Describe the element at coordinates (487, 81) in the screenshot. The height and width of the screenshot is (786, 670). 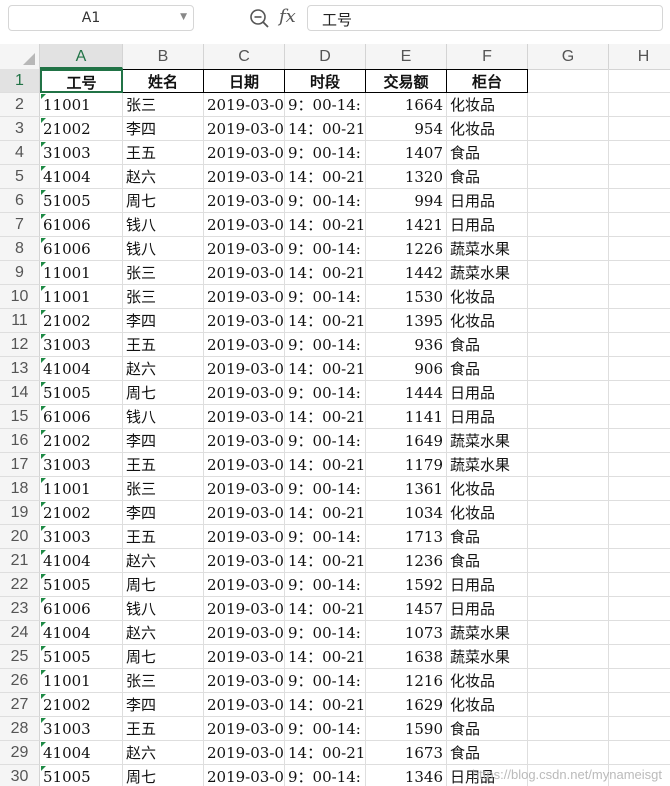
I see `cell-f1: 柜台` at that location.